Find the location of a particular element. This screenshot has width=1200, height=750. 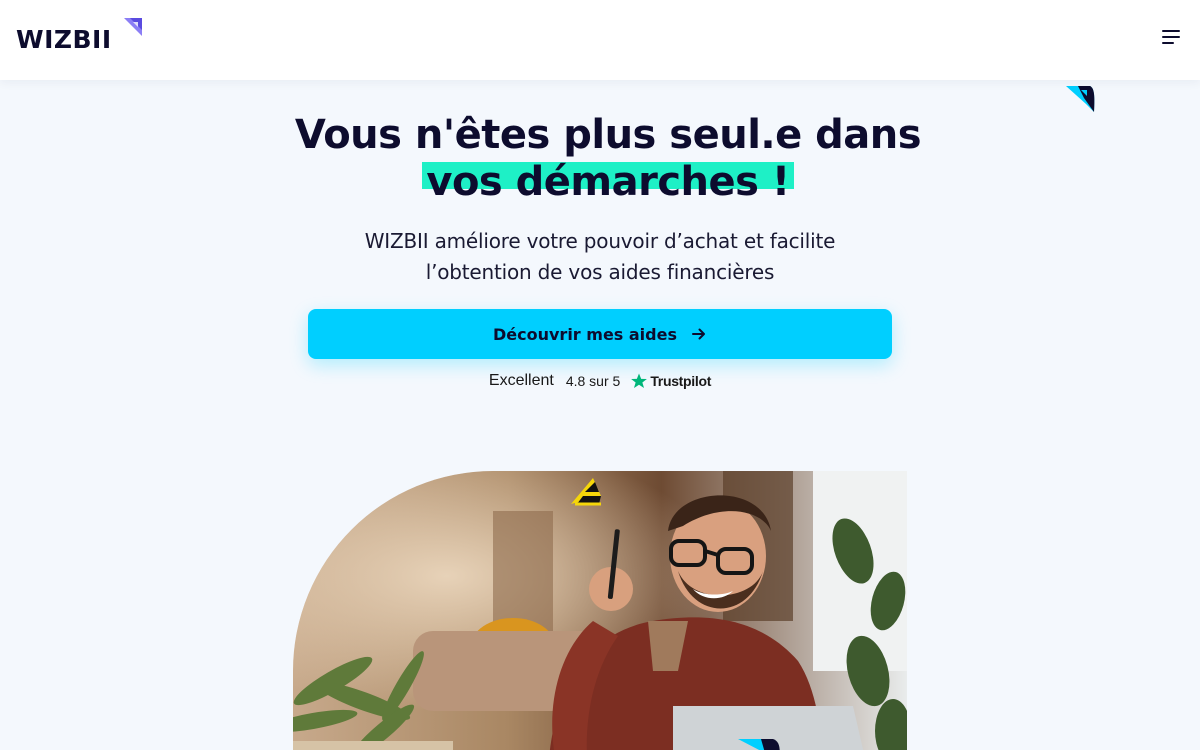

hamburger-menu-icon is located at coordinates (1170, 38).